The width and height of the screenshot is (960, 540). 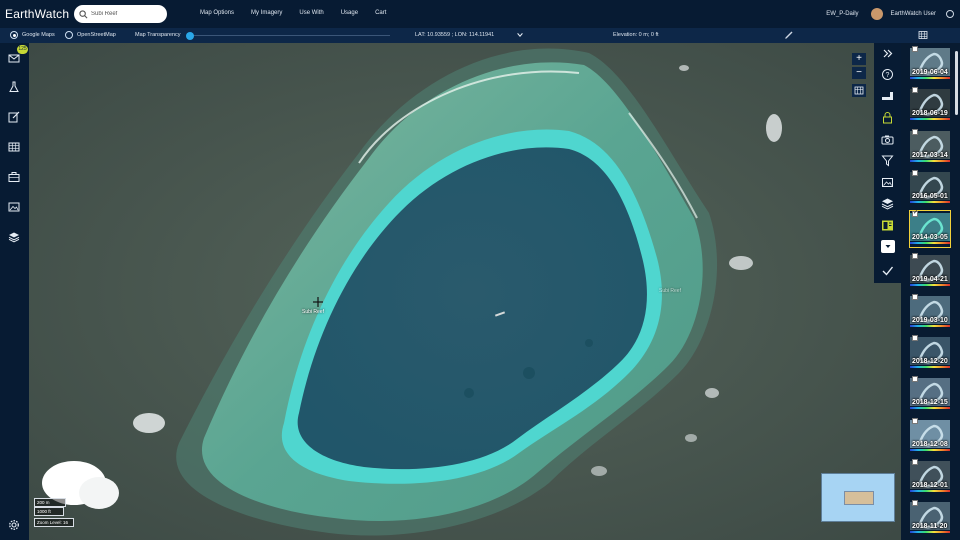 I want to click on timeline-thumbnail: 2018-11-20, so click(x=930, y=518).